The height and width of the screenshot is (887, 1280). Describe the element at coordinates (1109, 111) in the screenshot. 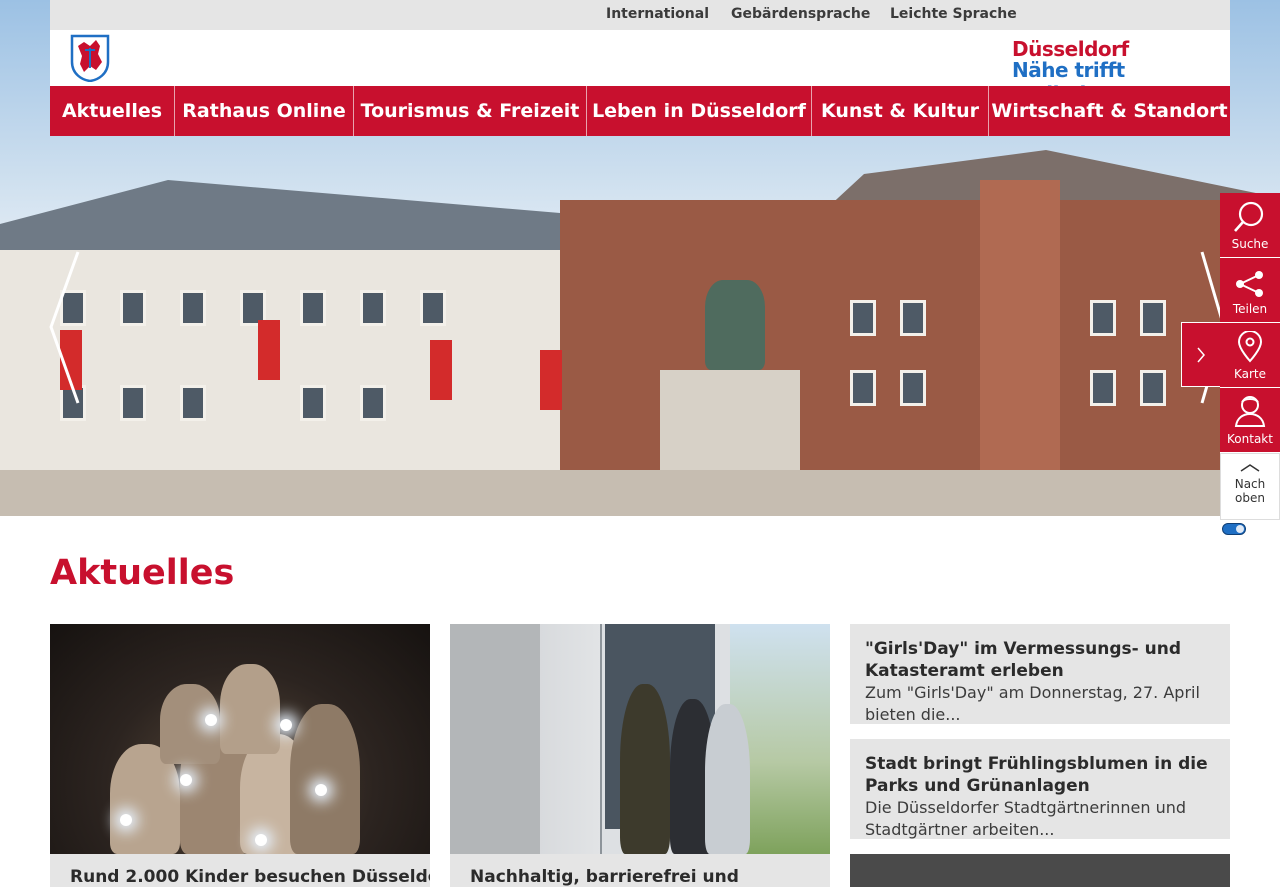

I see `nav-wirtschaft-standort: Wirtschaft & Standort` at that location.